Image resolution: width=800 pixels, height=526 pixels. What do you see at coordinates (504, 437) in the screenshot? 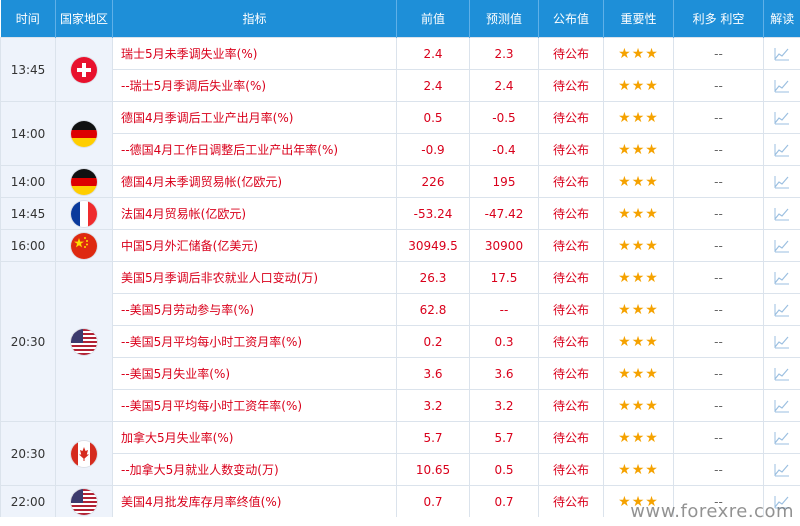
I see `forecast-value: 5.7` at bounding box center [504, 437].